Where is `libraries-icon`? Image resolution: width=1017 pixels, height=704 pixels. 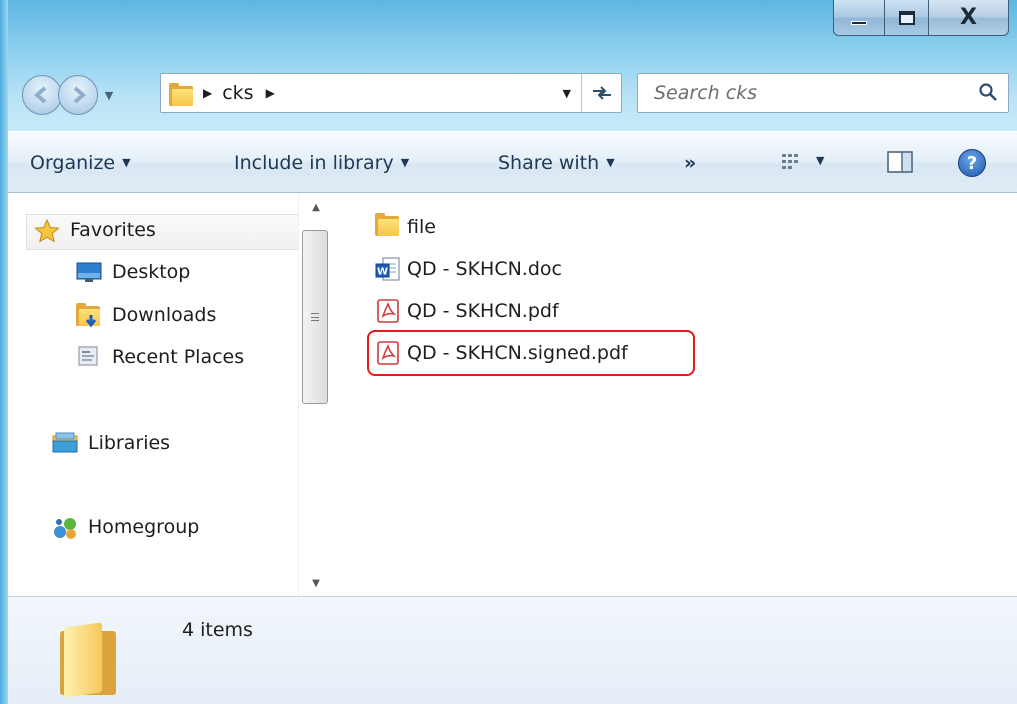 libraries-icon is located at coordinates (65, 443).